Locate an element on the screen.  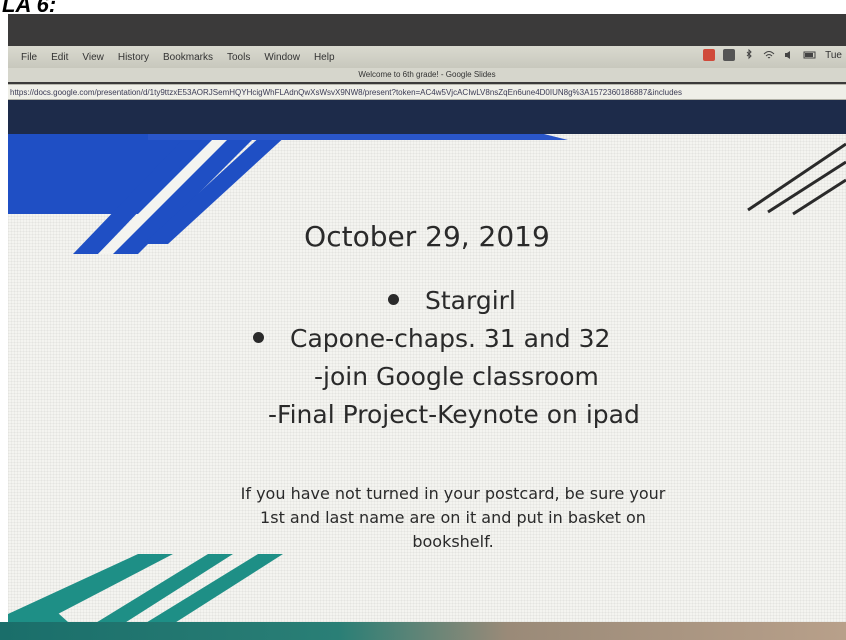
menu-item-window: Window is located at coordinates (282, 57).